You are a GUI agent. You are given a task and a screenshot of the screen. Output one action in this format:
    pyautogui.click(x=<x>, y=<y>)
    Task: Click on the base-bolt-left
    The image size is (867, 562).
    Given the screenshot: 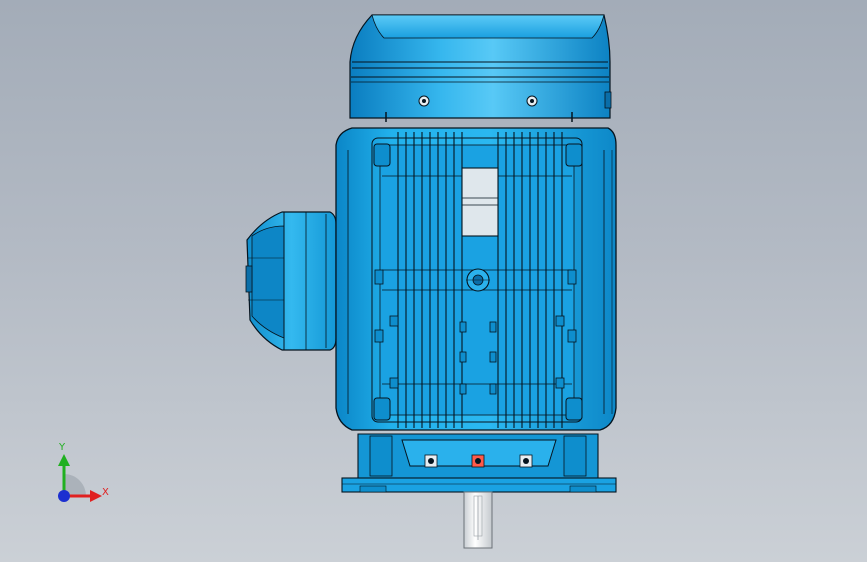 What is the action you would take?
    pyautogui.click(x=431, y=461)
    